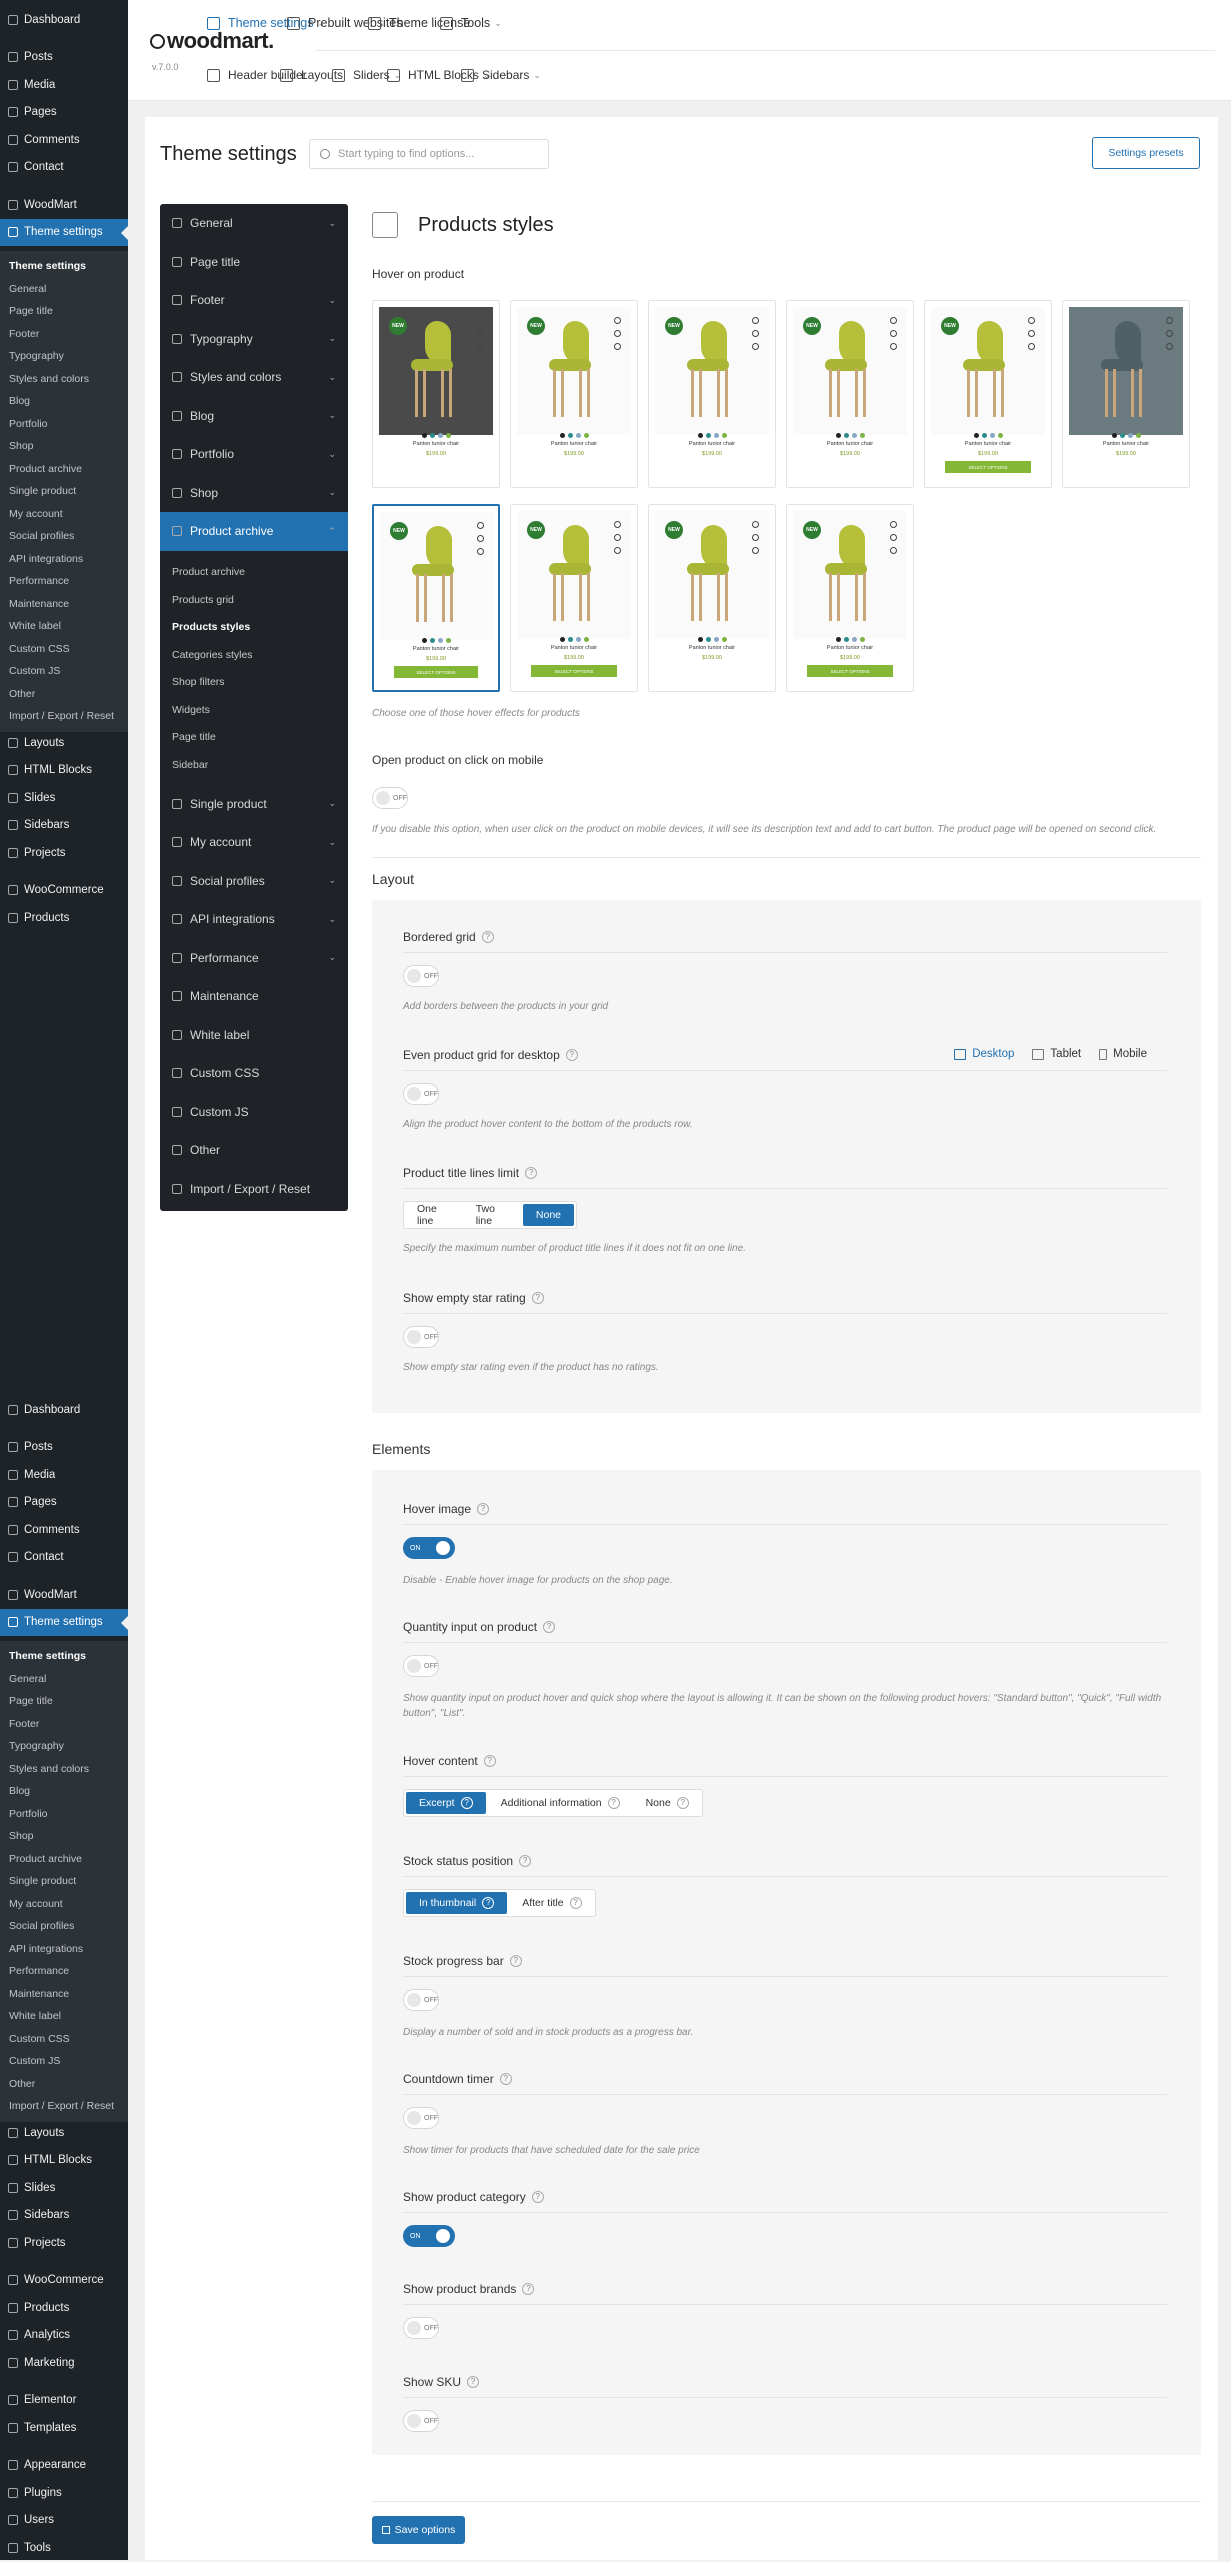  I want to click on settings-nav-api-integrations: API integrations ⌄, so click(254, 919).